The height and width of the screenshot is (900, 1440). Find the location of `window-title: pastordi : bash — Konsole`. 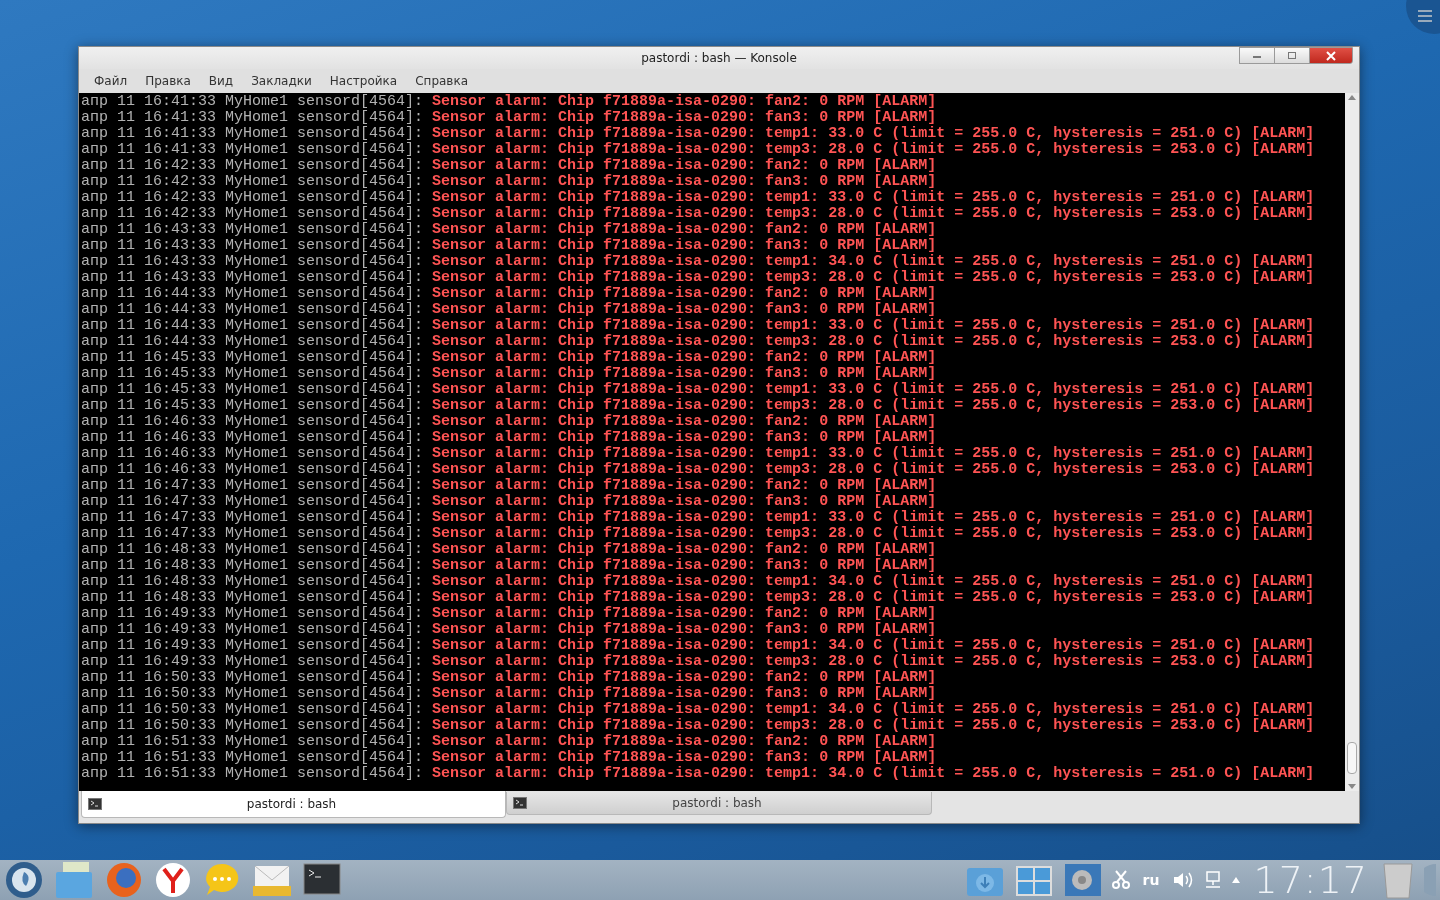

window-title: pastordi : bash — Konsole is located at coordinates (719, 58).